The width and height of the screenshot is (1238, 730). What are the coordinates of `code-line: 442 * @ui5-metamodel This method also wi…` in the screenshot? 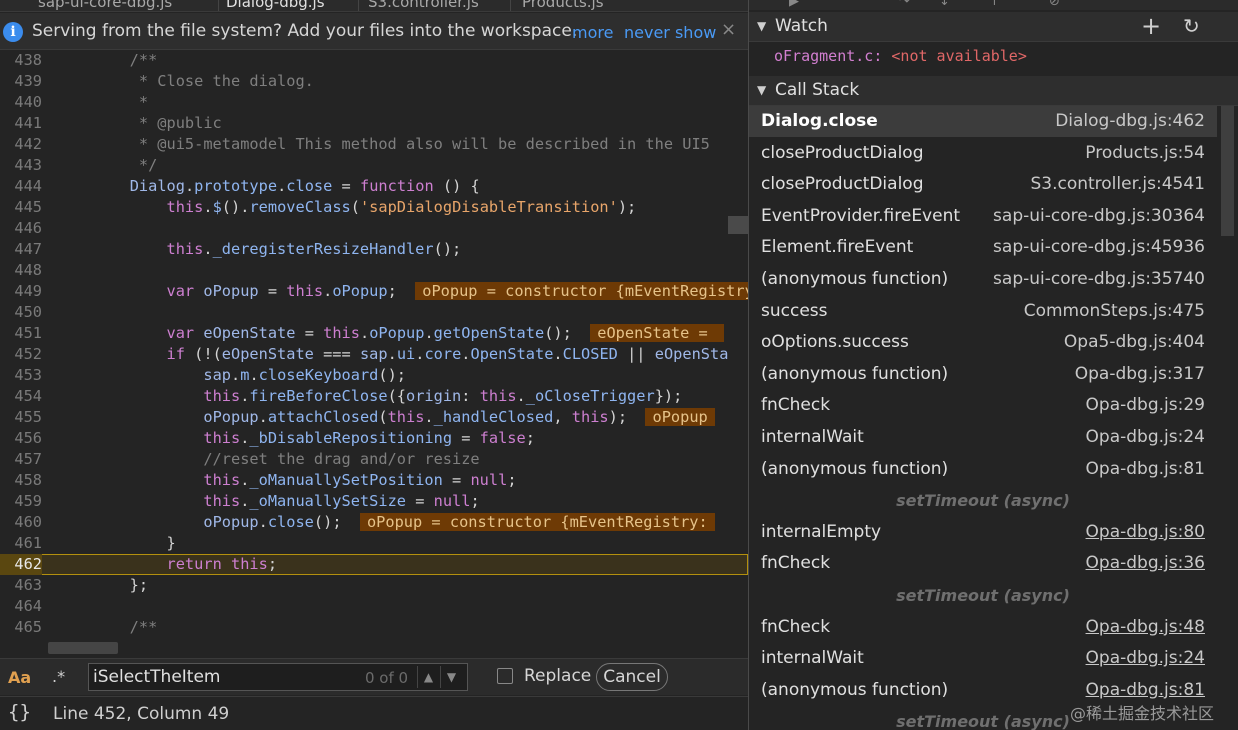 It's located at (374, 144).